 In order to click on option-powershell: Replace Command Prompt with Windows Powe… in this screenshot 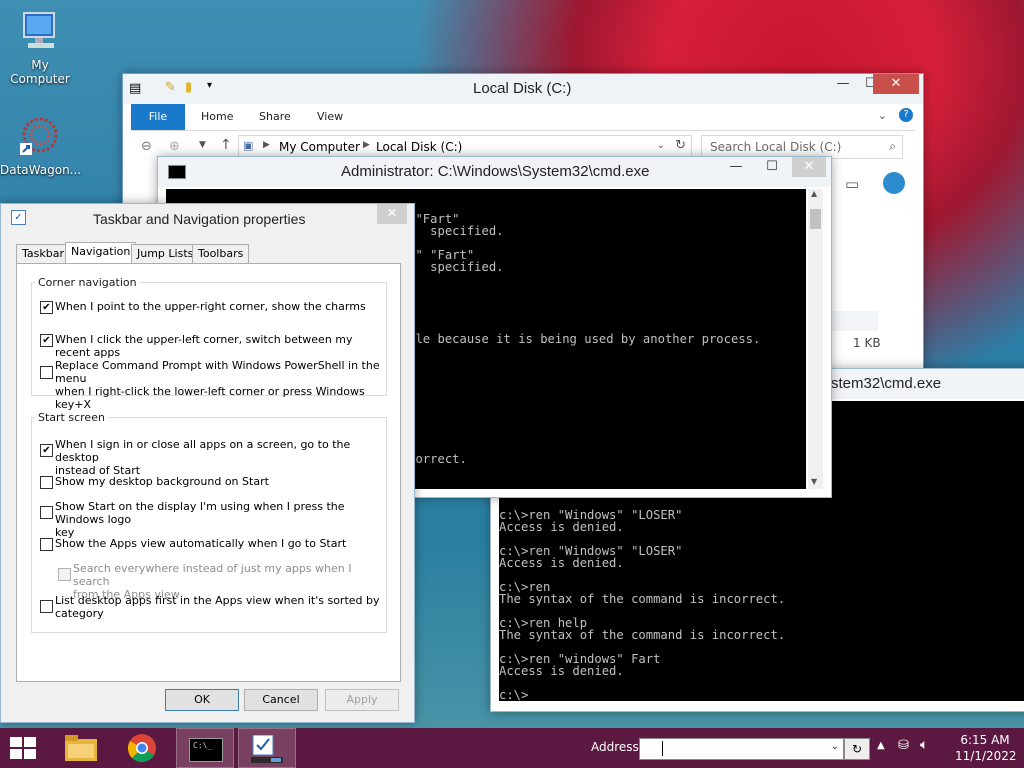, I will do `click(213, 385)`.